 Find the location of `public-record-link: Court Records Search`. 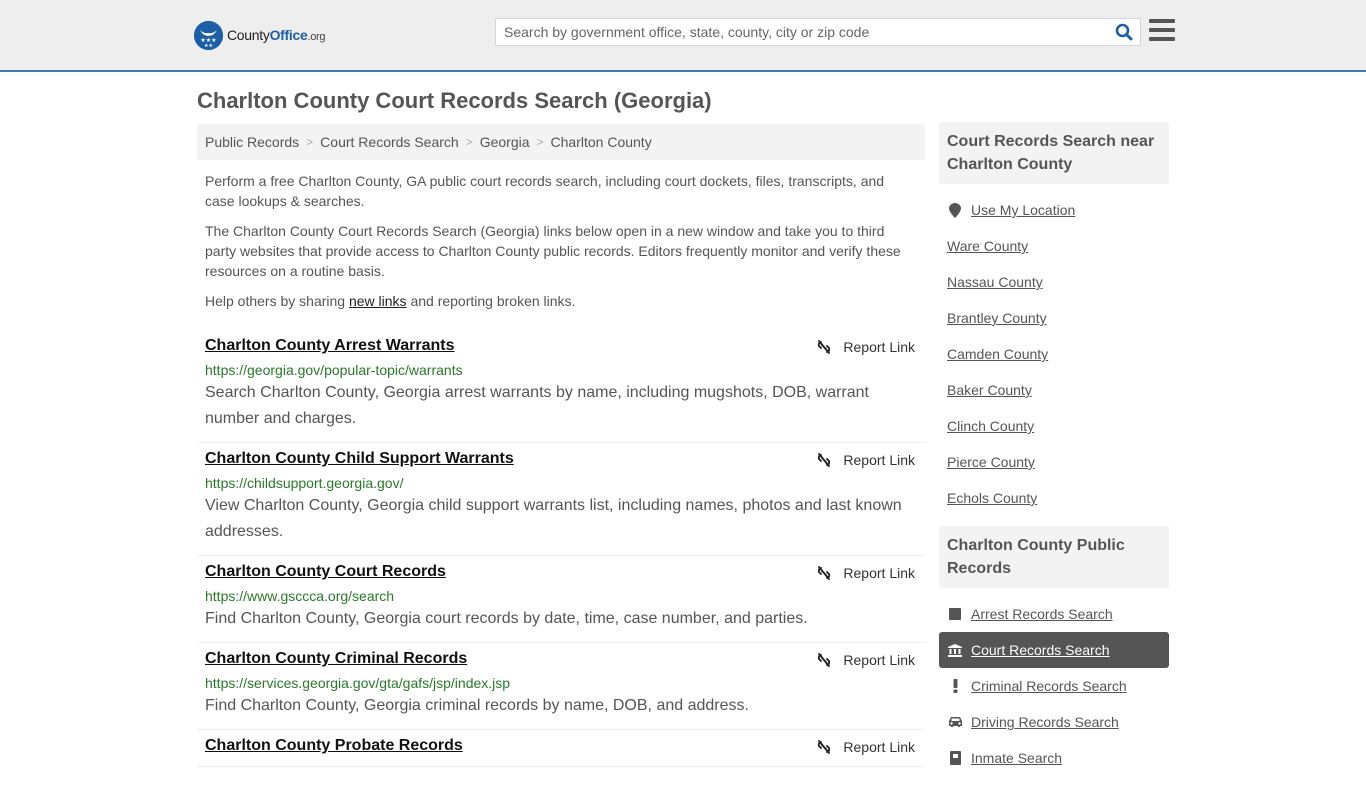

public-record-link: Court Records Search is located at coordinates (1040, 650).